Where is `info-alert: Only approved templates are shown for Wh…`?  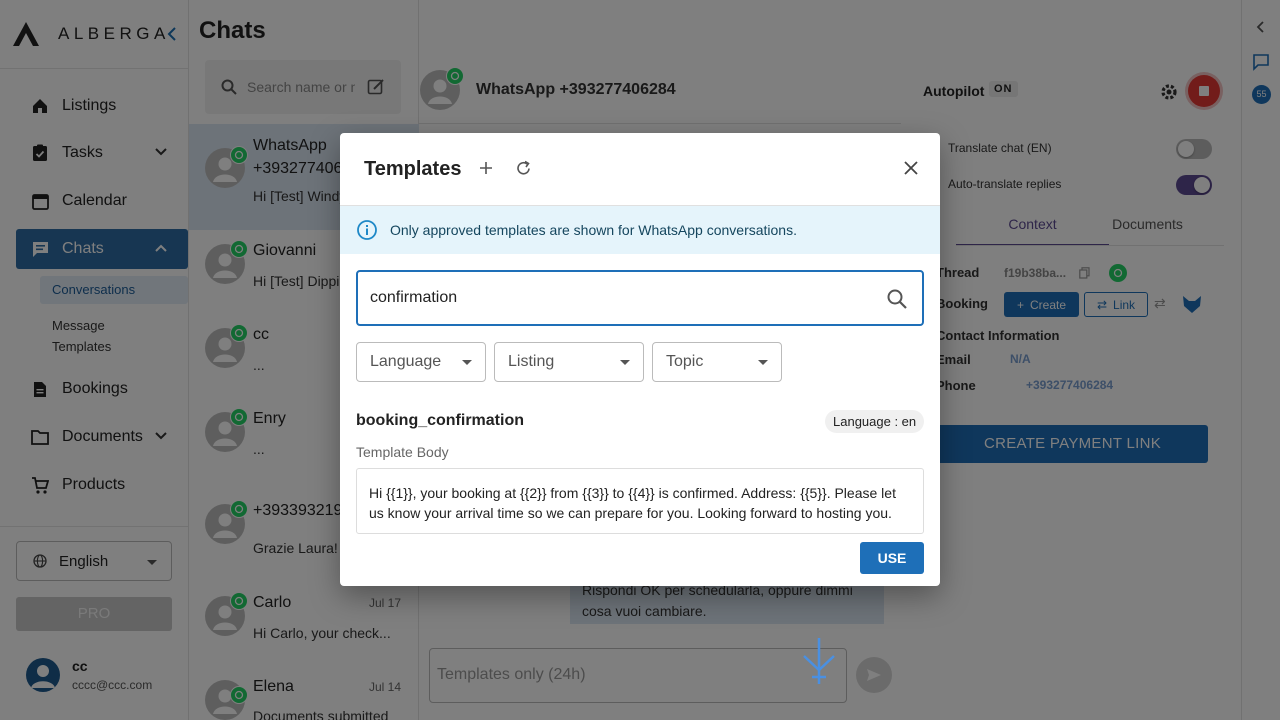 info-alert: Only approved templates are shown for Wh… is located at coordinates (640, 230).